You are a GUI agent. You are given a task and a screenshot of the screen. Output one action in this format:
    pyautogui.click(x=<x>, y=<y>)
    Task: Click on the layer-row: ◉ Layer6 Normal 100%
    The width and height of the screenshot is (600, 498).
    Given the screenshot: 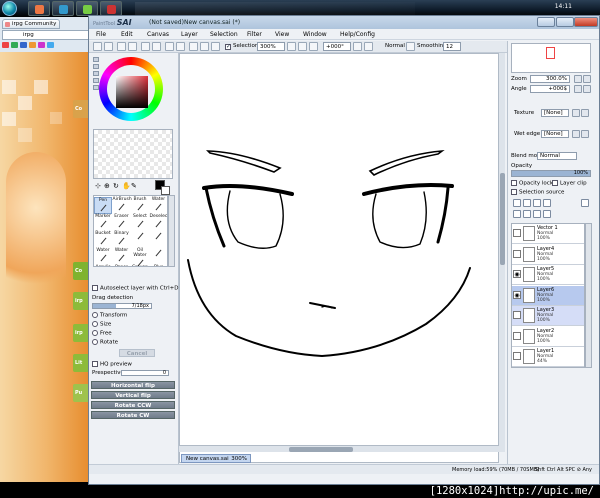 What is the action you would take?
    pyautogui.click(x=548, y=295)
    